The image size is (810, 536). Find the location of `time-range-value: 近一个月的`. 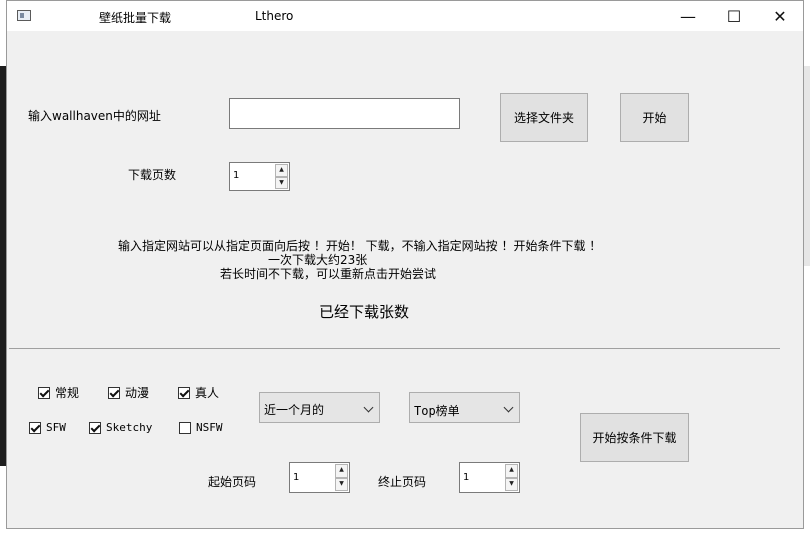

time-range-value: 近一个月的 is located at coordinates (294, 410).